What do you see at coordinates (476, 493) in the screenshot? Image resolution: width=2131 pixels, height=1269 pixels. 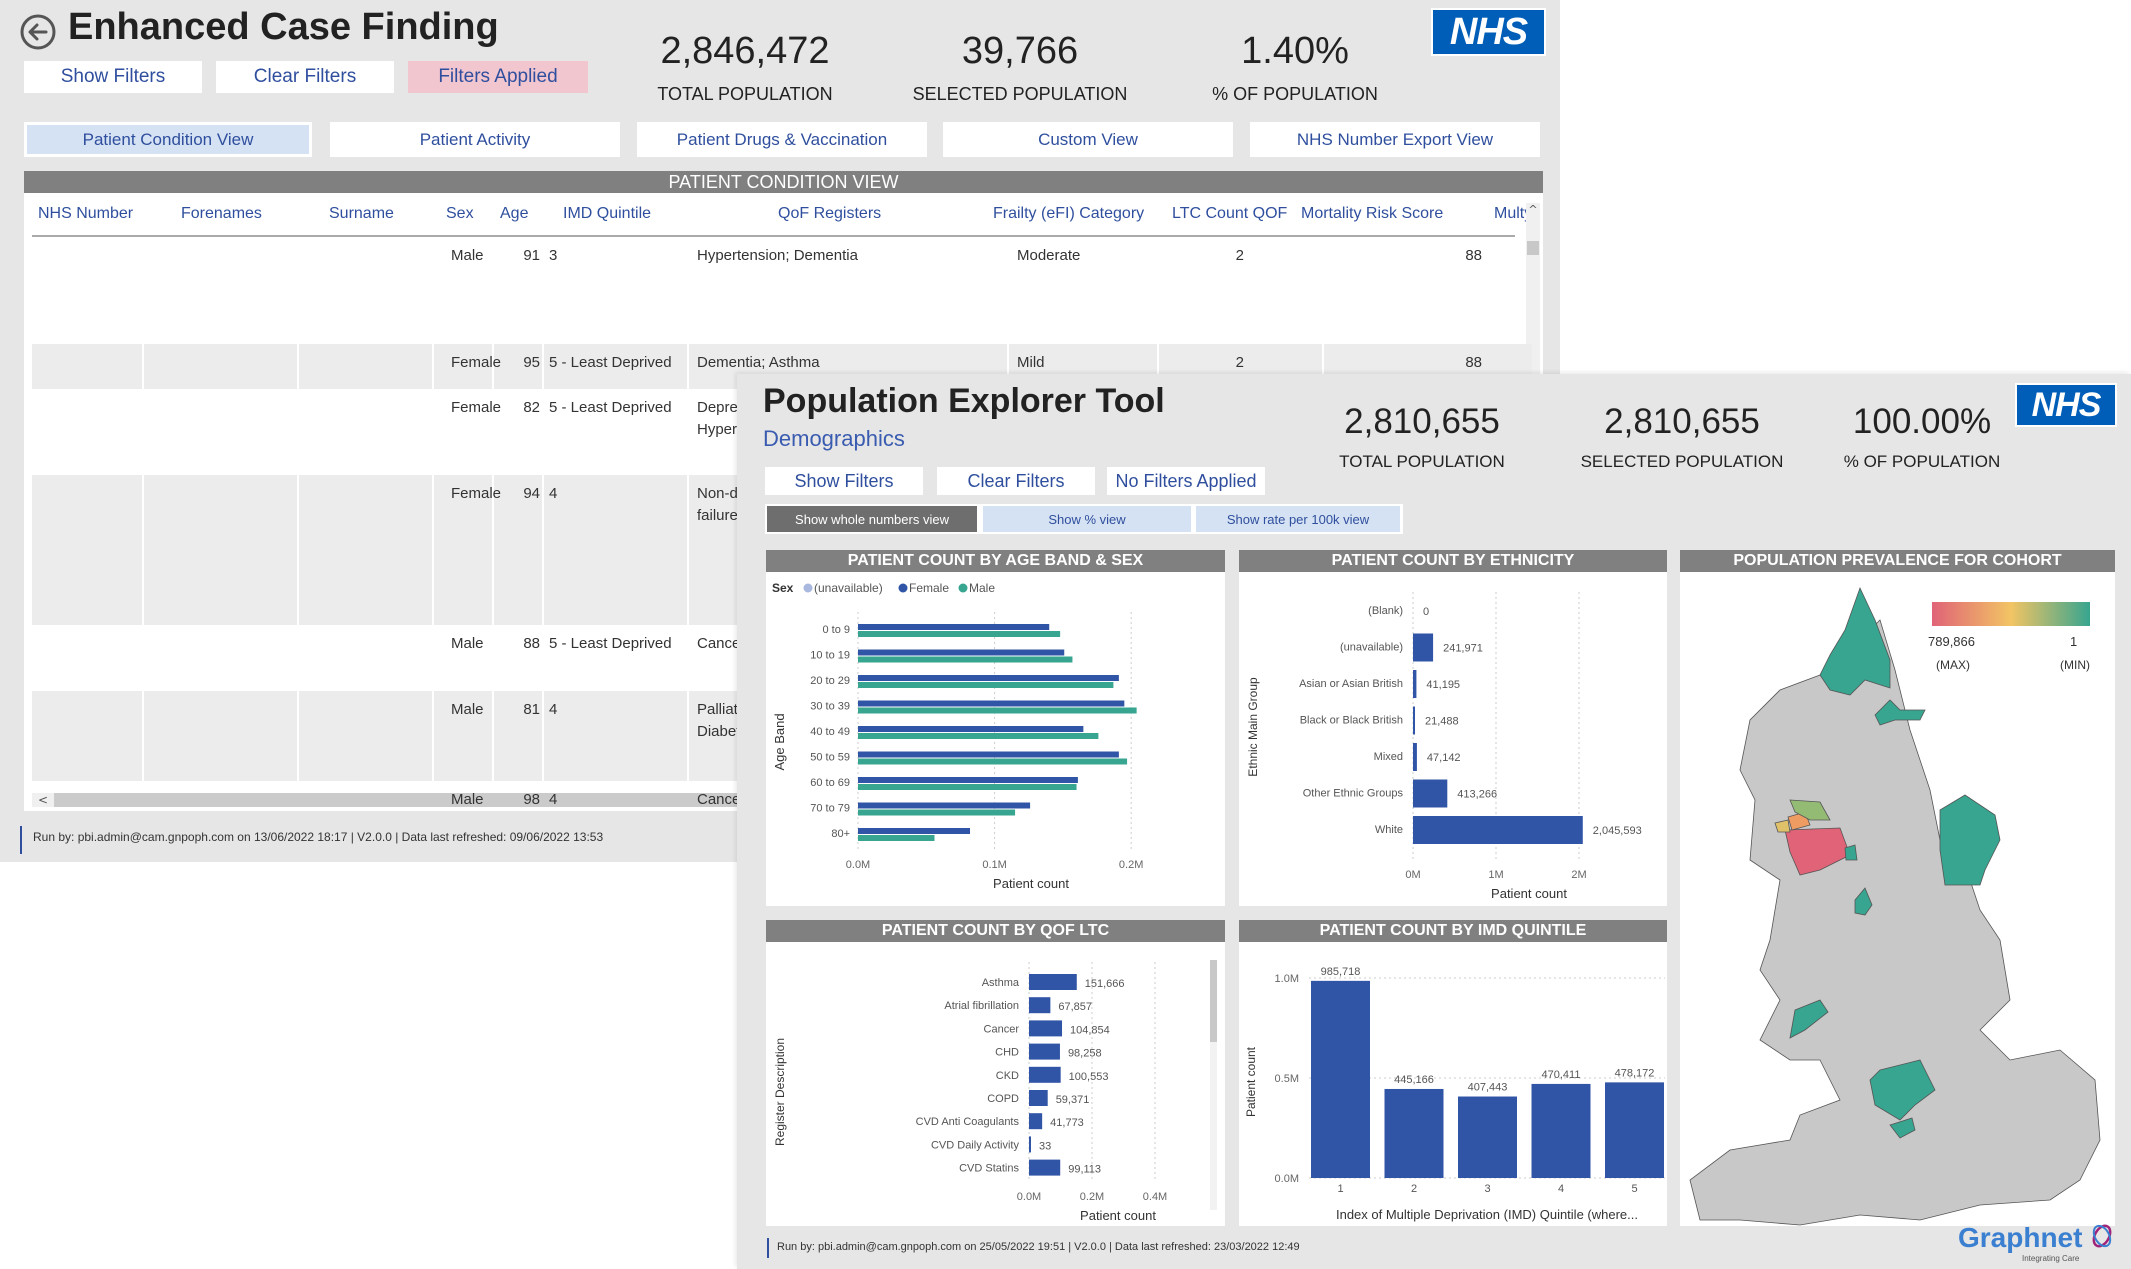 I see `cell-sex: Female` at bounding box center [476, 493].